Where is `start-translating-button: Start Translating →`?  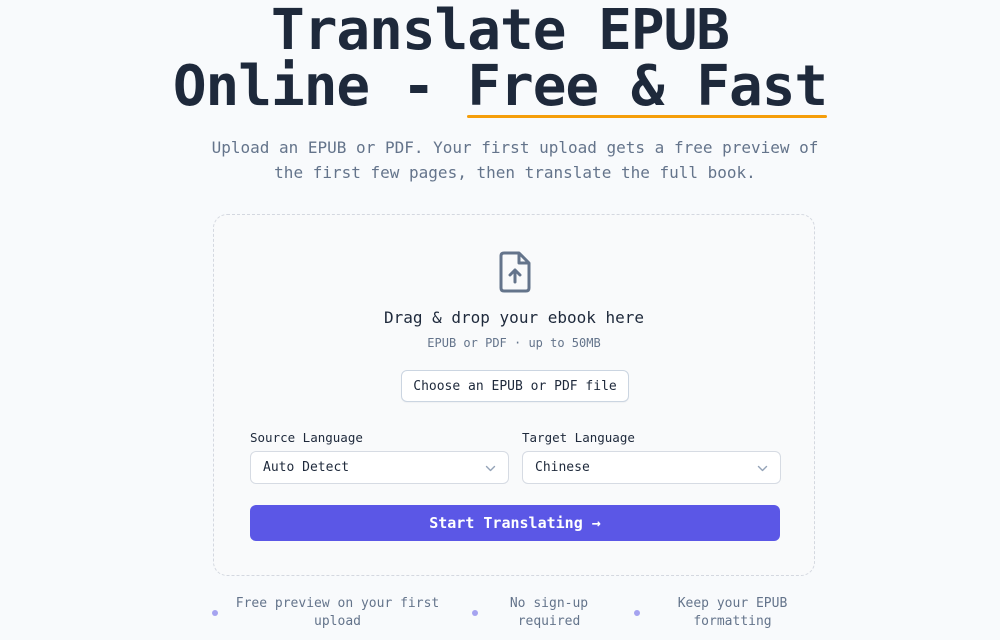 start-translating-button: Start Translating → is located at coordinates (515, 523).